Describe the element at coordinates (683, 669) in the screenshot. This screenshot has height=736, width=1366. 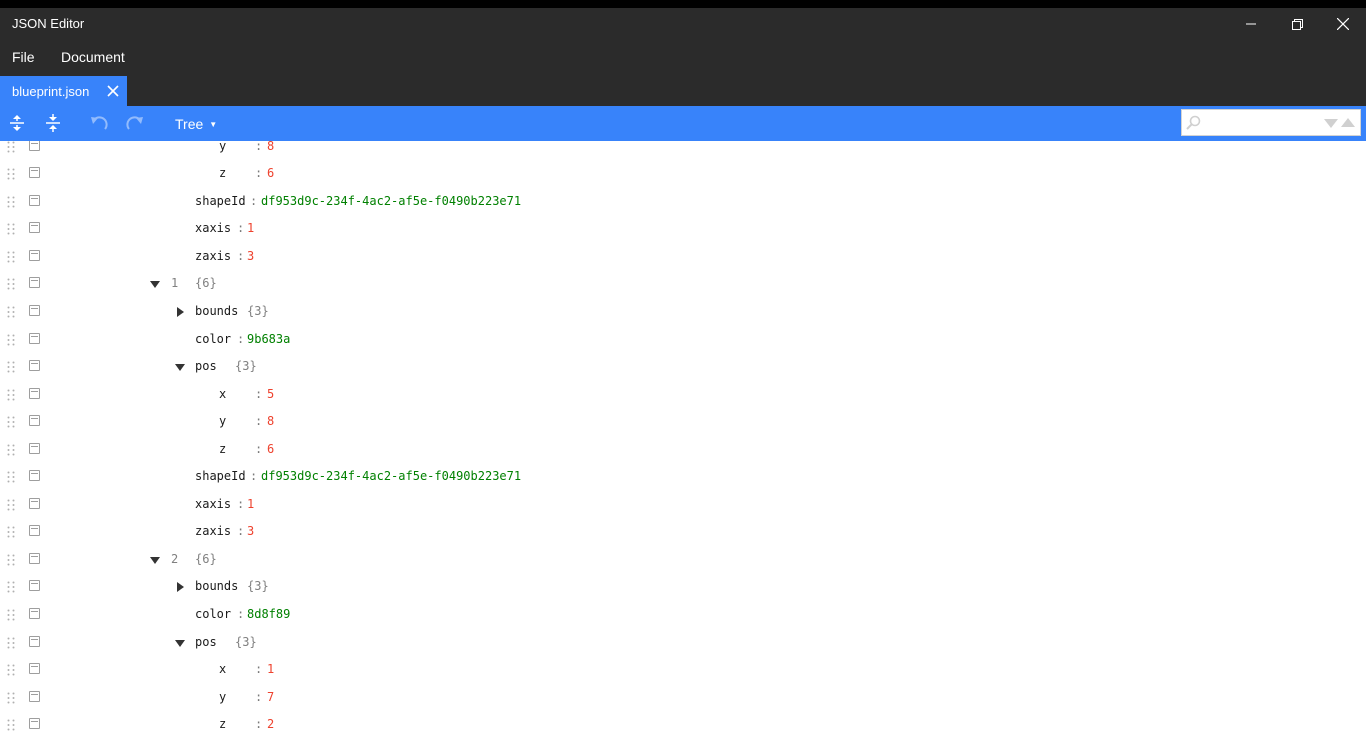
I see `tree-row: x : 1` at that location.